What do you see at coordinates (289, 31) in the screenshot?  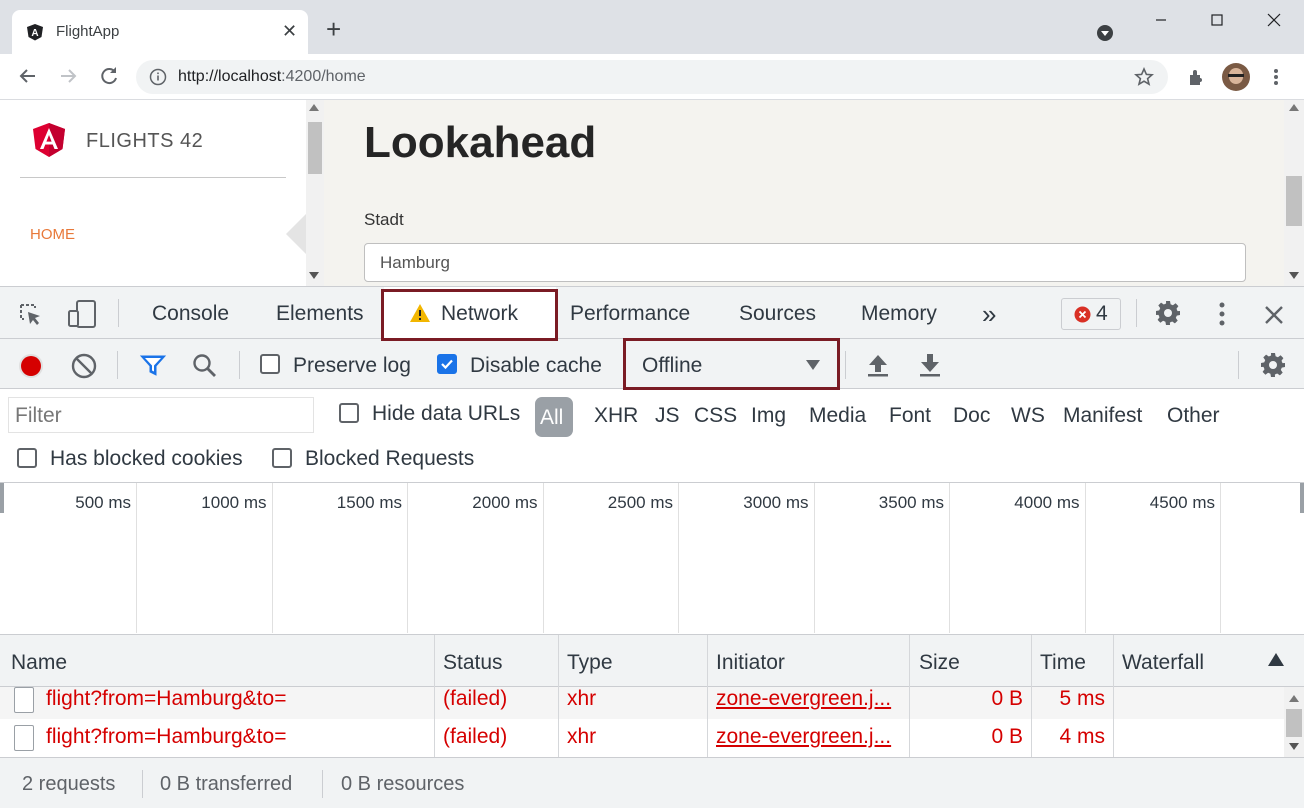 I see `tab-close-icon: ✕` at bounding box center [289, 31].